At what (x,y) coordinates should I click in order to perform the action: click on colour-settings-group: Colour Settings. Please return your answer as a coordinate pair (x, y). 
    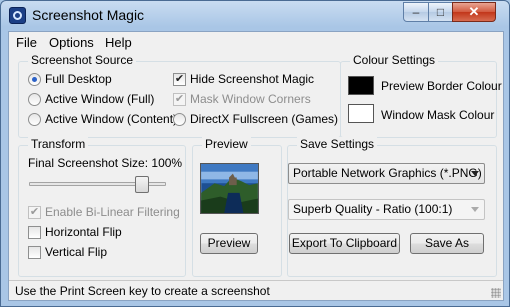
    Looking at the image, I should click on (418, 95).